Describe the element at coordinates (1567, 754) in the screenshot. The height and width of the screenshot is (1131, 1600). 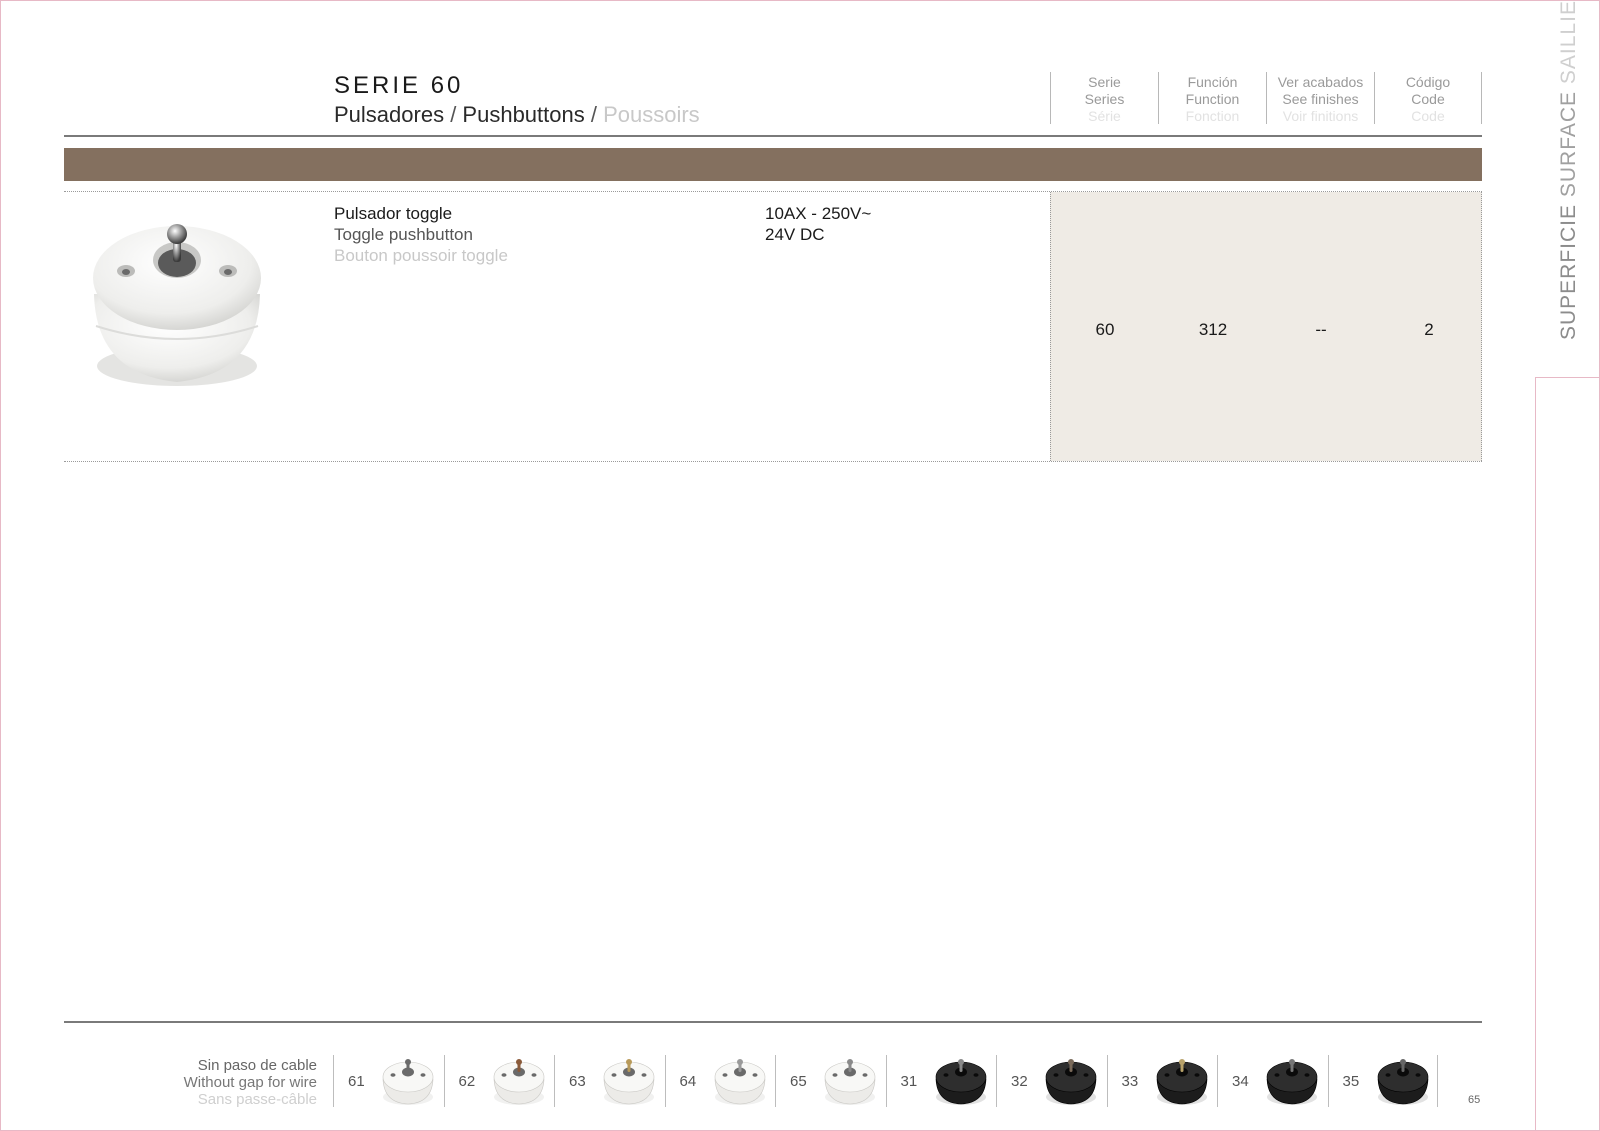
I see `side-tab-border` at that location.